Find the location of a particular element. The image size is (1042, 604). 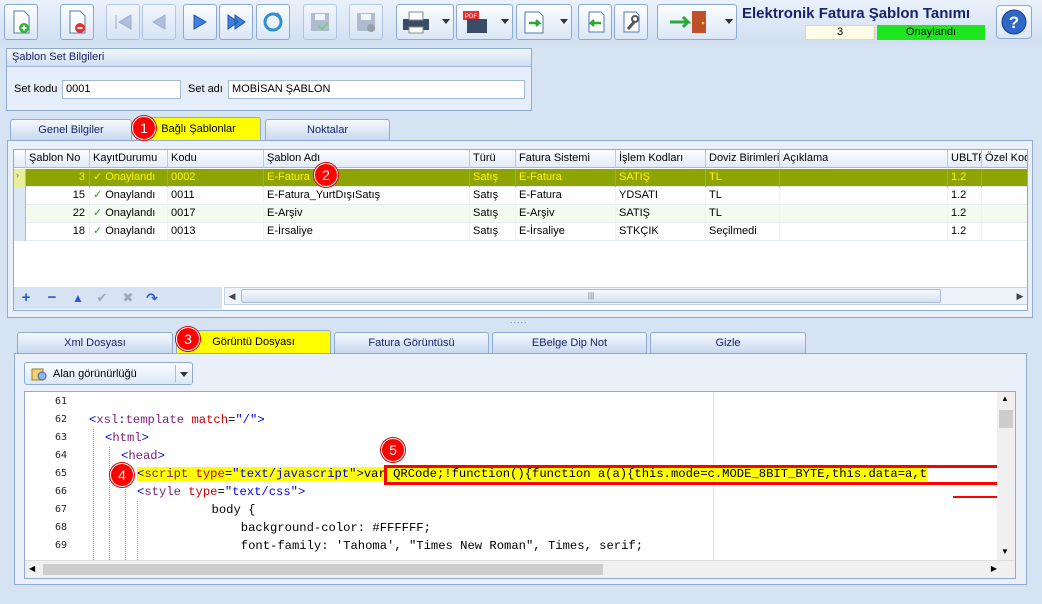

move-up-button: ▲ is located at coordinates (78, 298).